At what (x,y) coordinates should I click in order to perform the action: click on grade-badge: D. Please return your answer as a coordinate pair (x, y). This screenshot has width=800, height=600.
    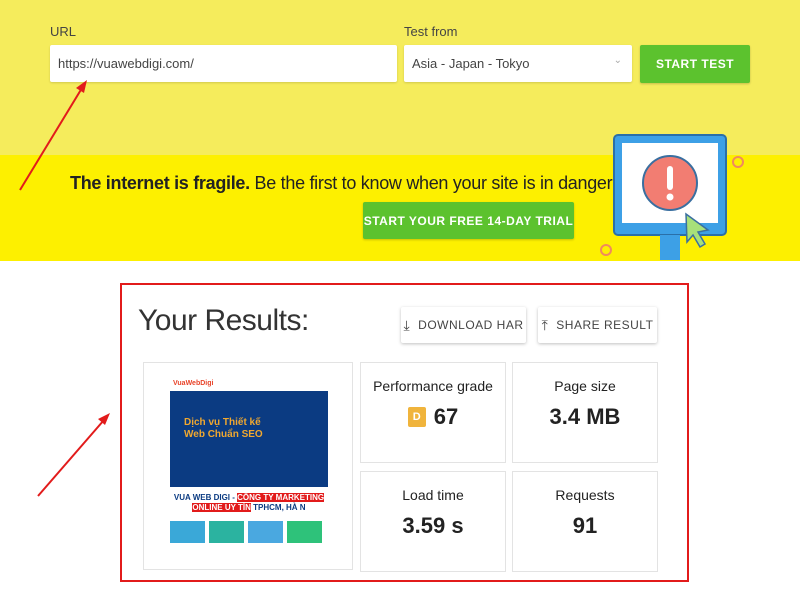
    Looking at the image, I should click on (416, 417).